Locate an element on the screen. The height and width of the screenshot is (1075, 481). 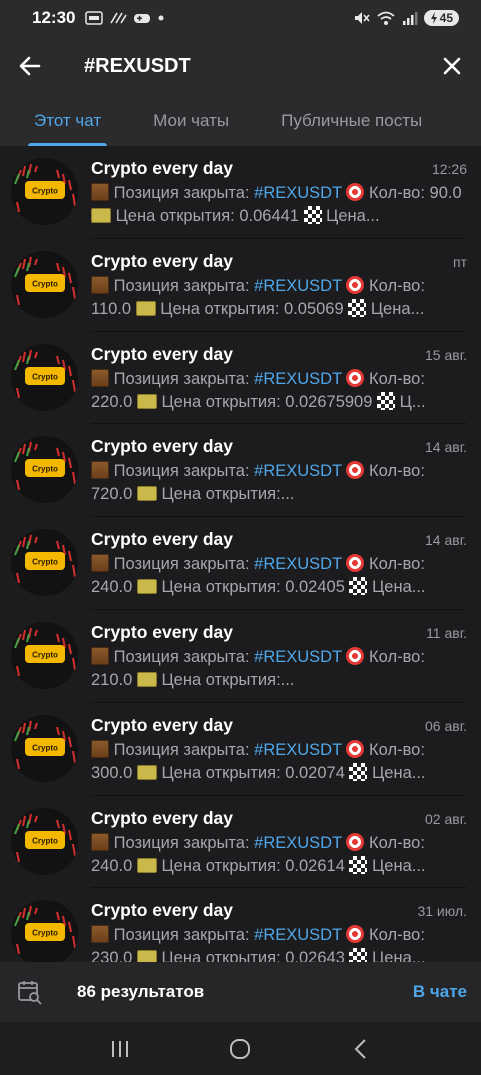
back-button is located at coordinates (30, 66).